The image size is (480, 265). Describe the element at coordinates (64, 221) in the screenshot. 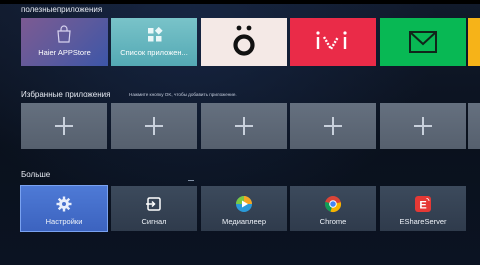

I see `settings-label: Настройки` at that location.